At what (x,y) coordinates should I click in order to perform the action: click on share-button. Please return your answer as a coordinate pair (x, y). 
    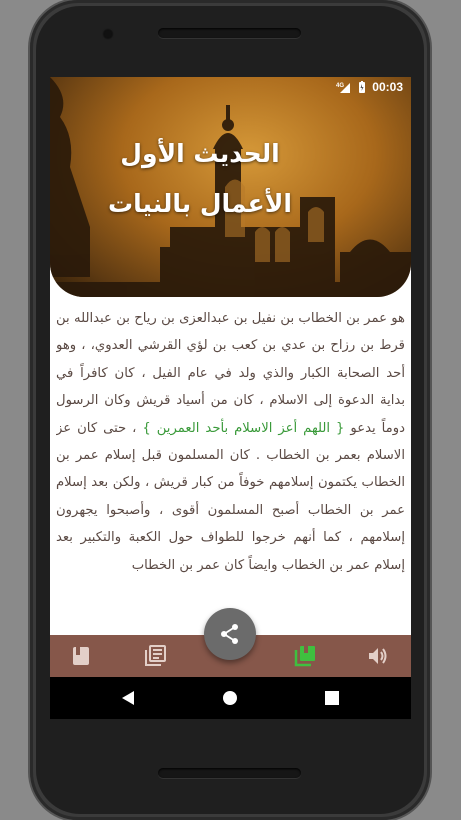
    Looking at the image, I should click on (230, 634).